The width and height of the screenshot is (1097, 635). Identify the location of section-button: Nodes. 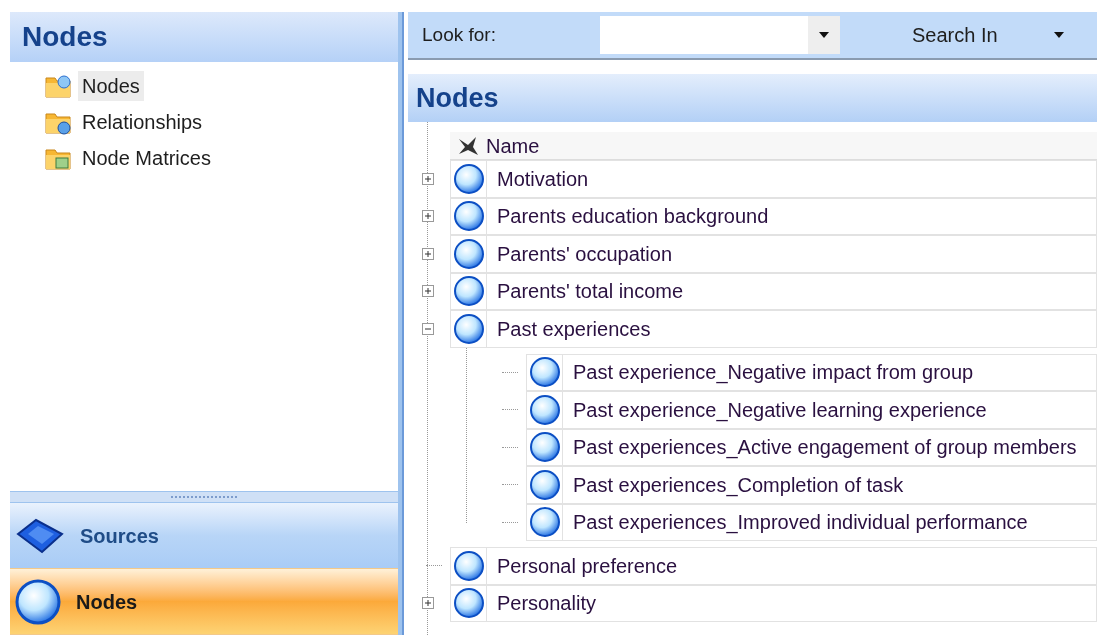
(204, 602).